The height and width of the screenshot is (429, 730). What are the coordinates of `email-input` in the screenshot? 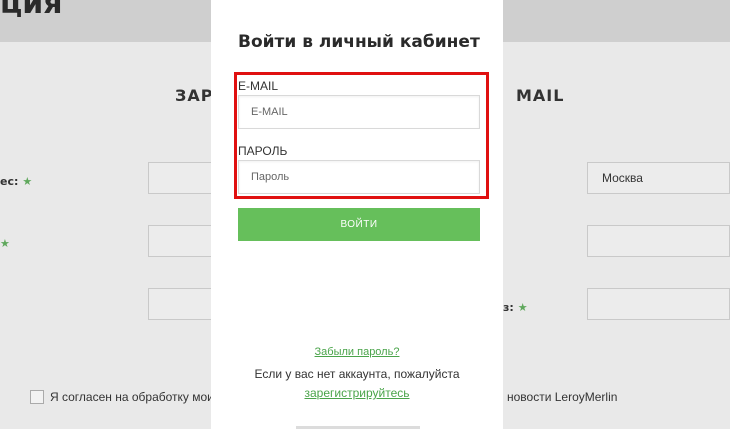 It's located at (359, 112).